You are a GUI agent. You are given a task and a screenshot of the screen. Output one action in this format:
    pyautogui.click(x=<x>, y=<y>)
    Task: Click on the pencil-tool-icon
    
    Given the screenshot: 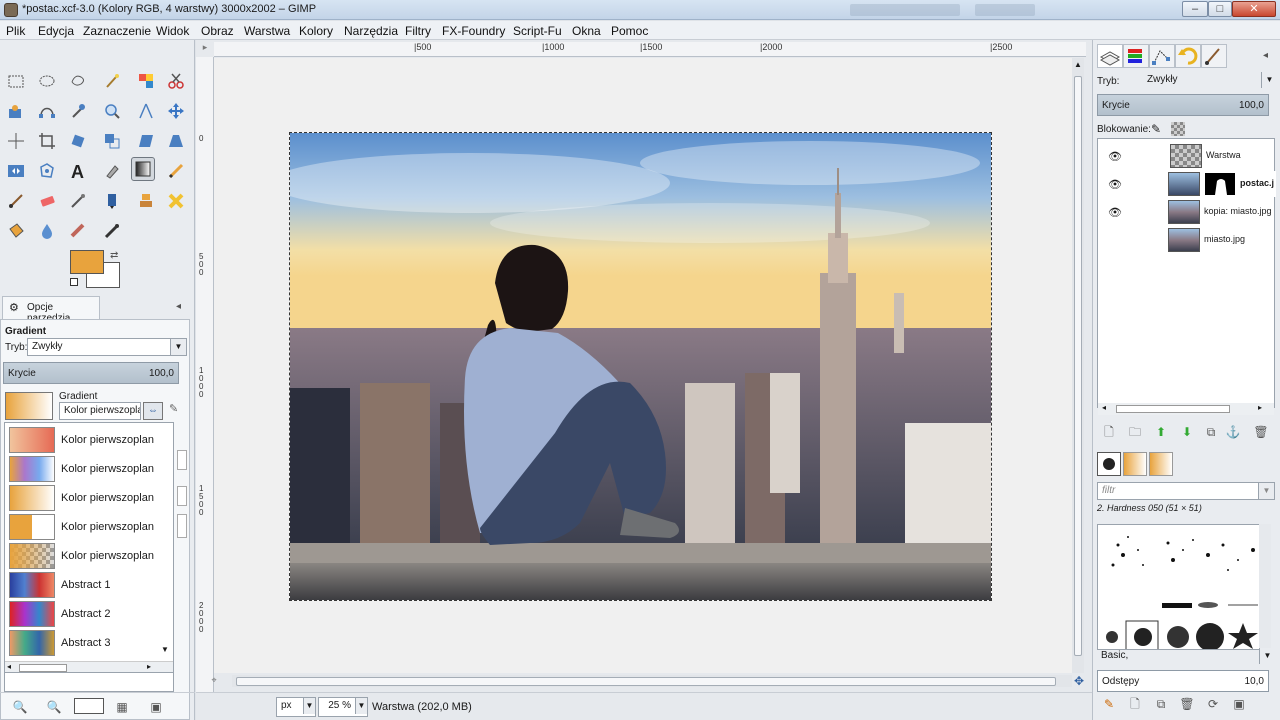 What is the action you would take?
    pyautogui.click(x=176, y=171)
    